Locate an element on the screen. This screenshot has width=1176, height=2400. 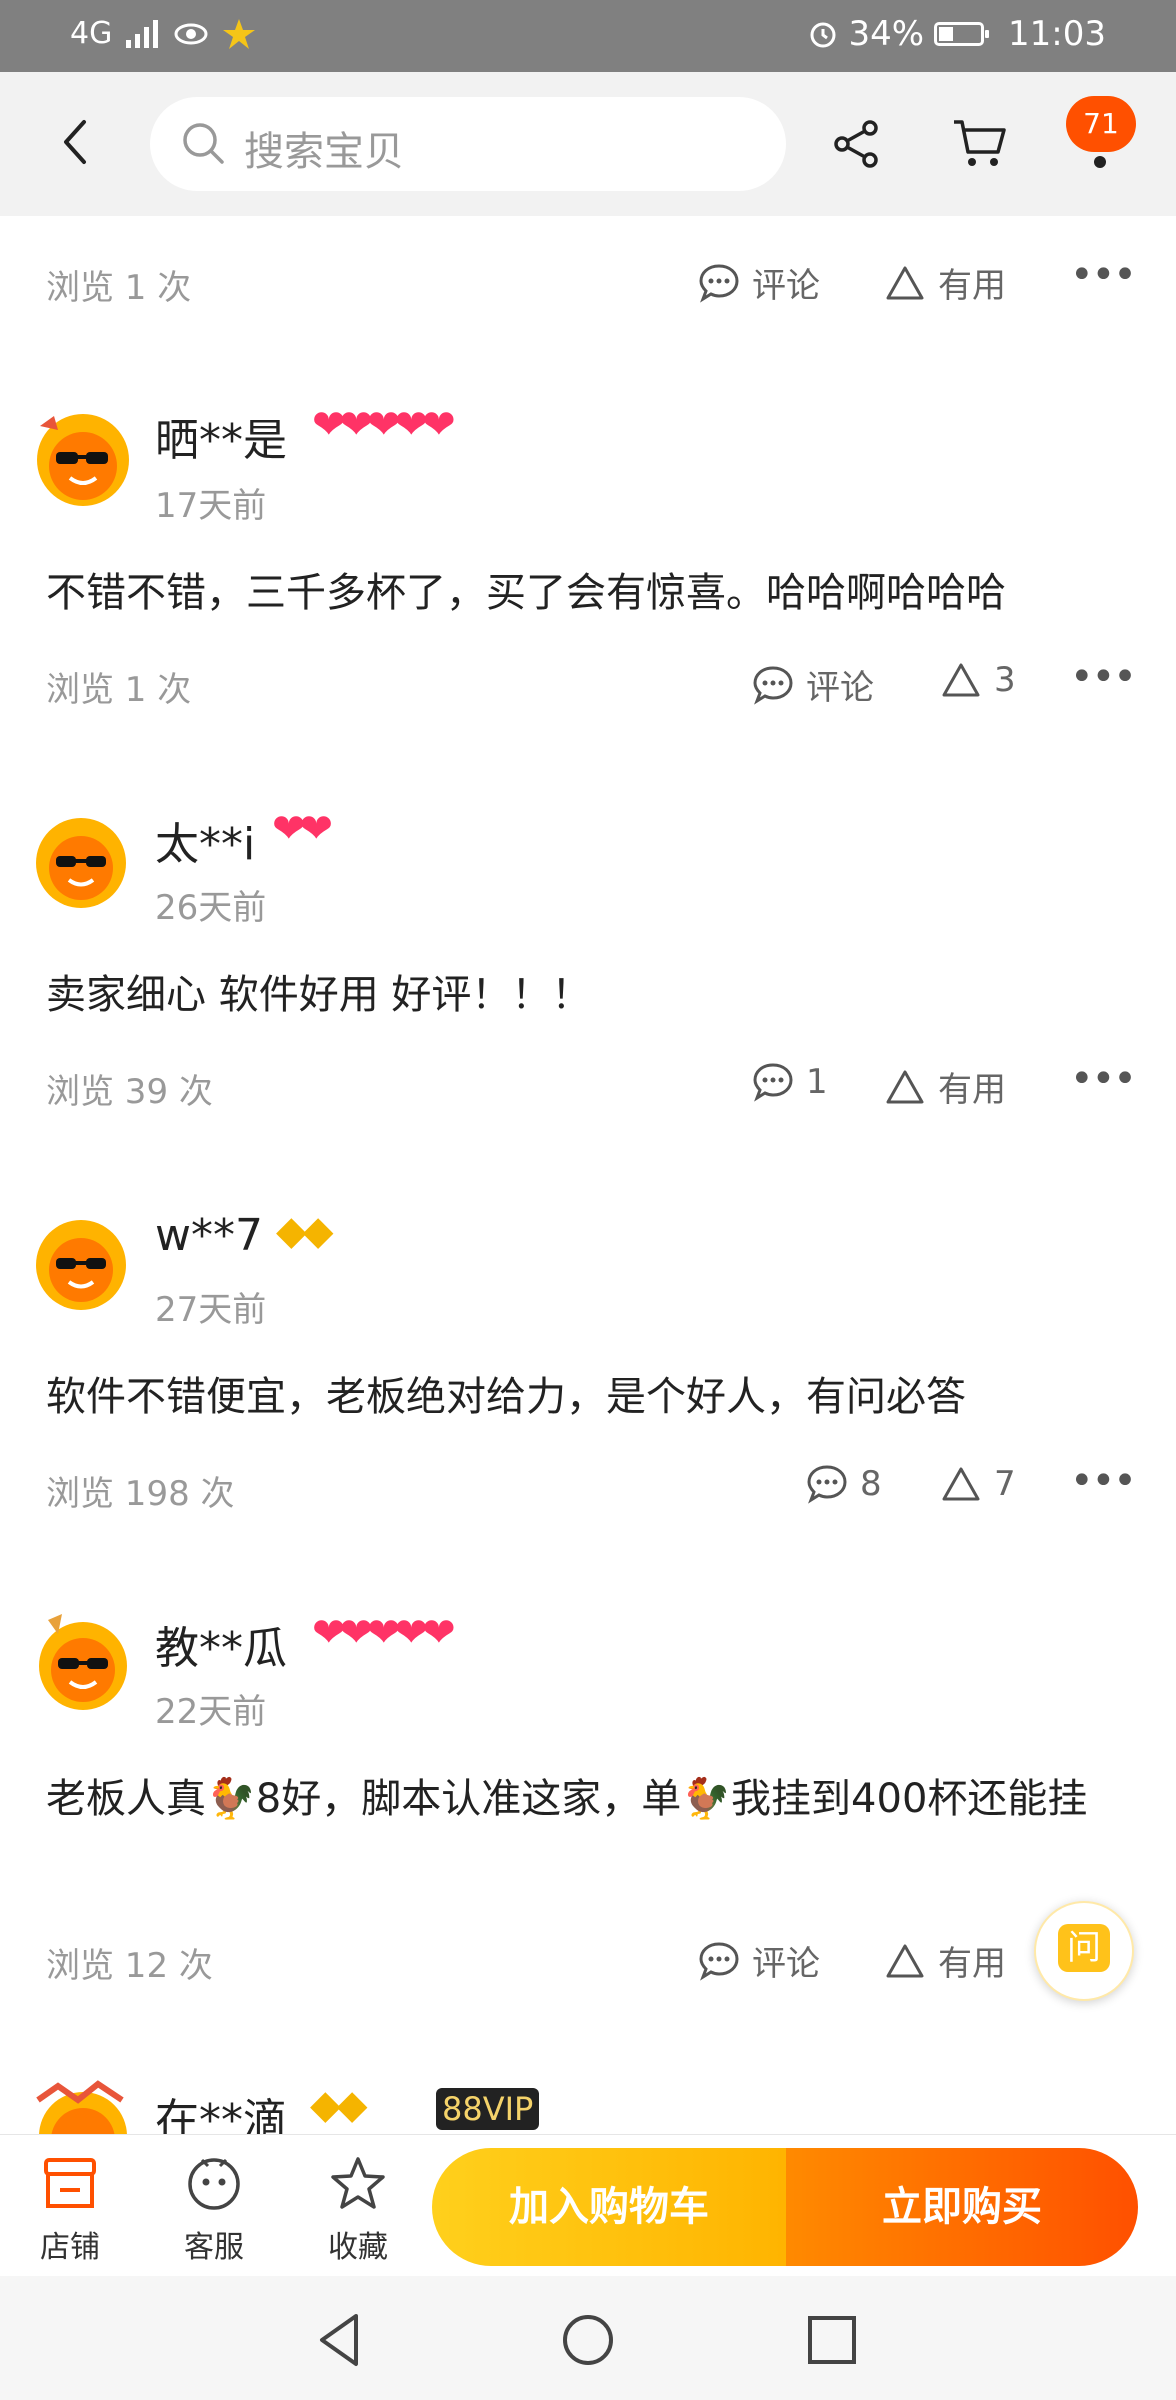
view-count: 浏览 12 次 is located at coordinates (129, 1966).